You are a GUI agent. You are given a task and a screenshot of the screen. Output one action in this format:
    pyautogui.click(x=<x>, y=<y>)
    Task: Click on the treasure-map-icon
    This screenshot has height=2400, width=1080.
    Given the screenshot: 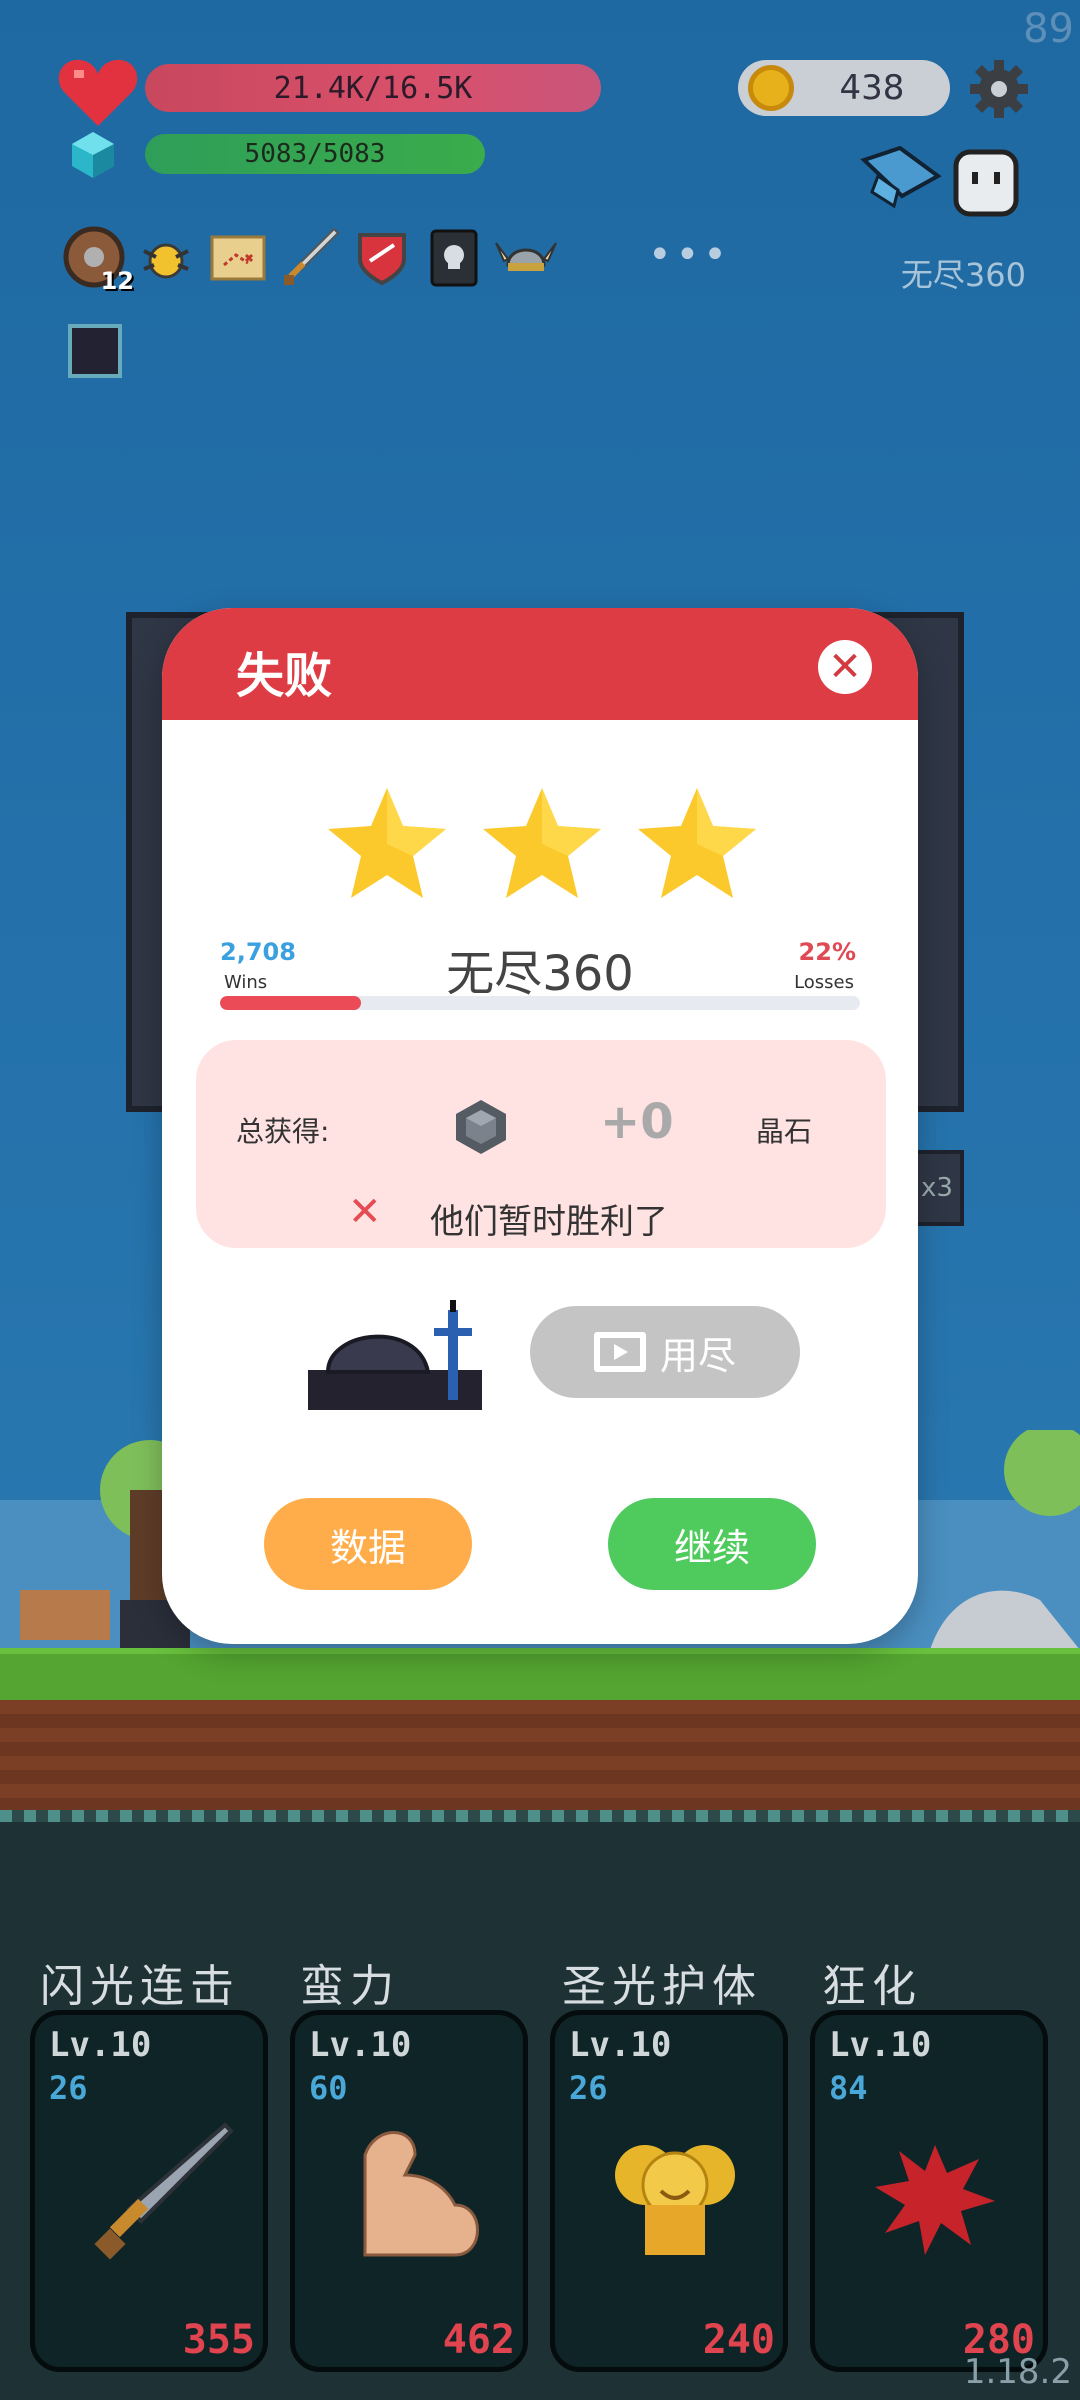 What is the action you would take?
    pyautogui.click(x=238, y=258)
    